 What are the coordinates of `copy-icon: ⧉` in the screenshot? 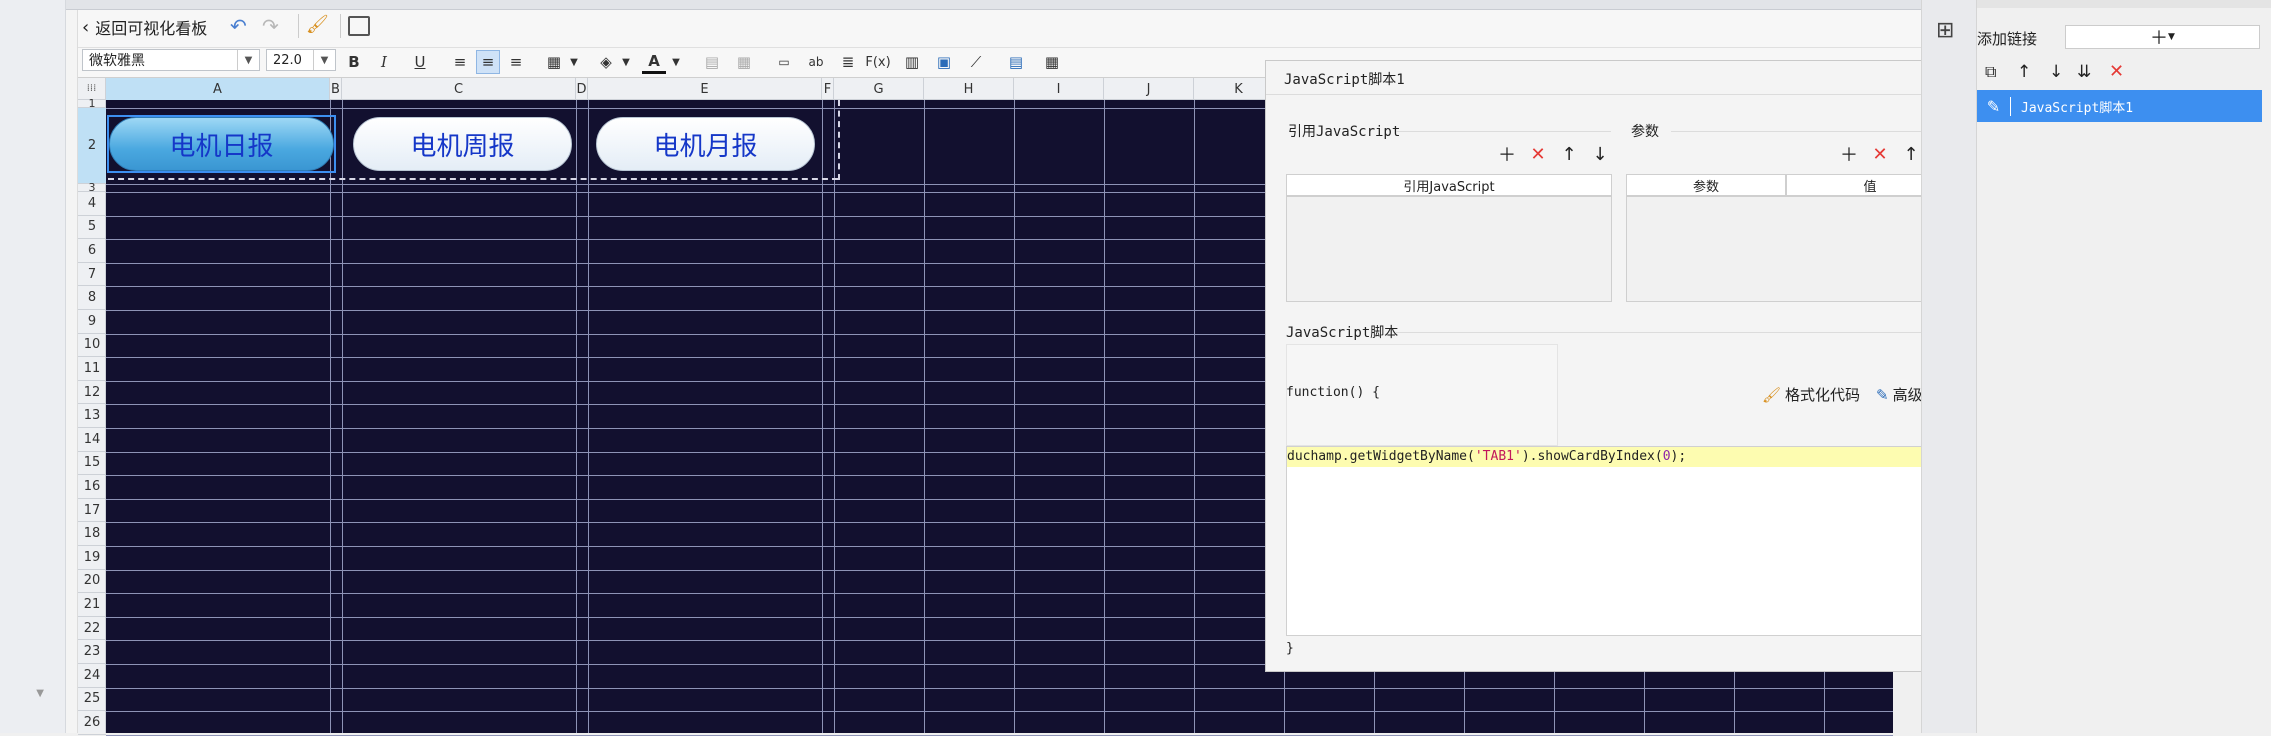 It's located at (1990, 72).